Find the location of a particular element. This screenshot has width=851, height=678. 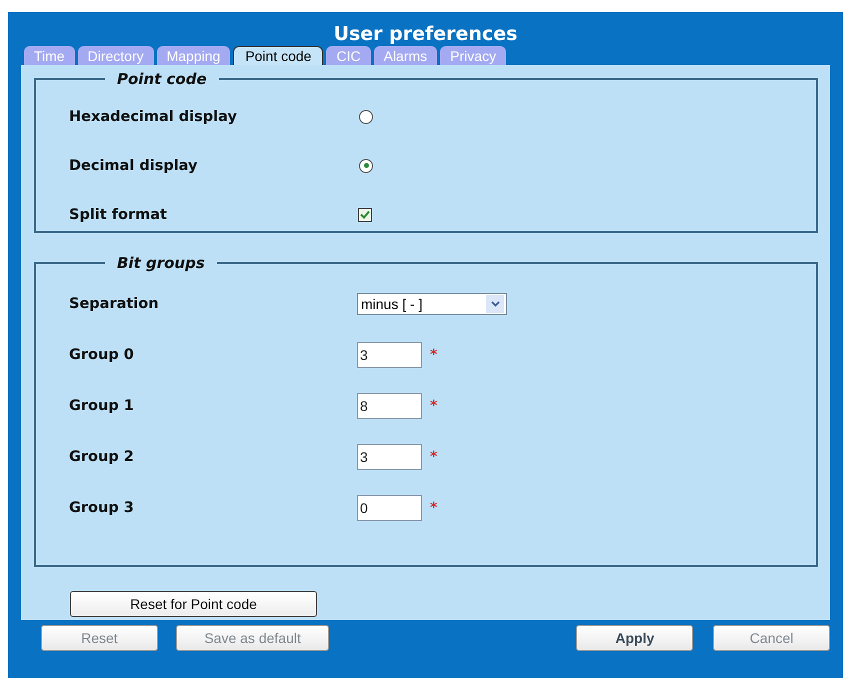

checkbox is located at coordinates (365, 215).